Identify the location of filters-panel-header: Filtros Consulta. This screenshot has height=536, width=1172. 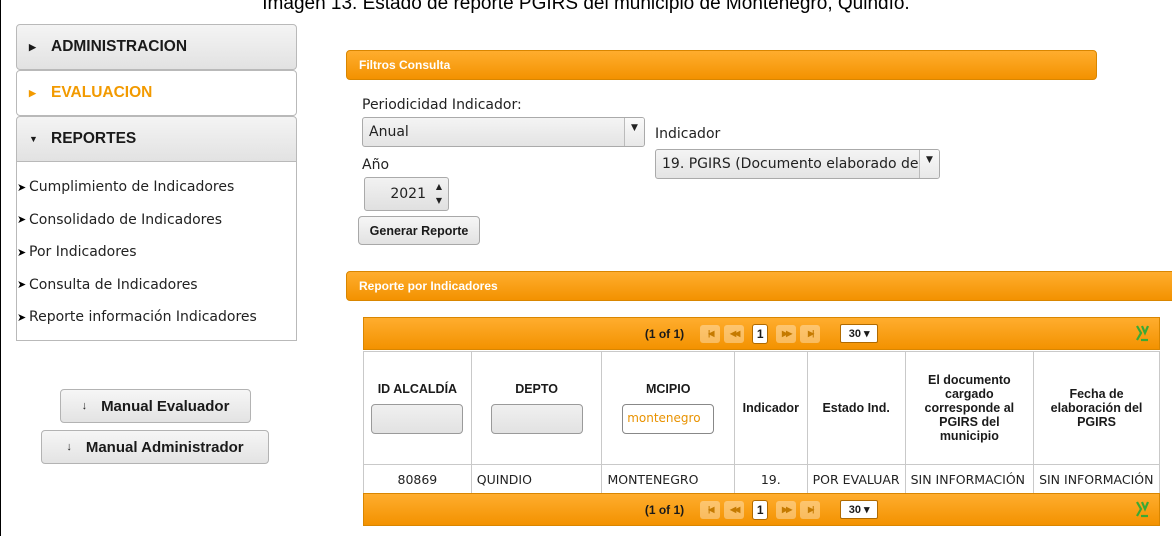
(721, 65).